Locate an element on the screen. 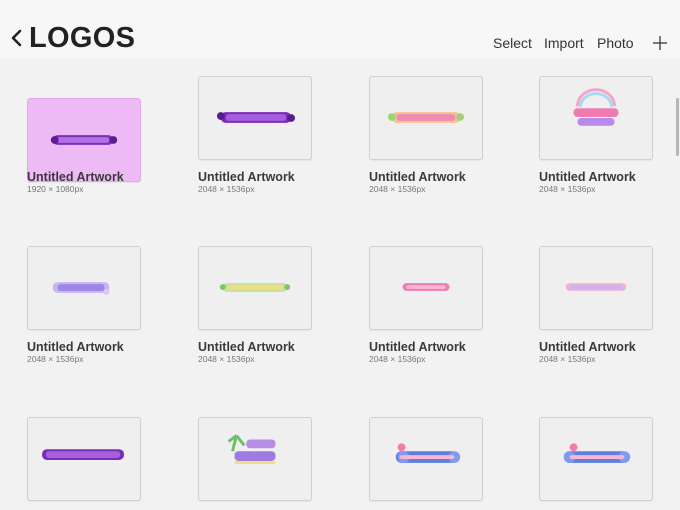 This screenshot has height=510, width=680. plus-icon is located at coordinates (660, 43).